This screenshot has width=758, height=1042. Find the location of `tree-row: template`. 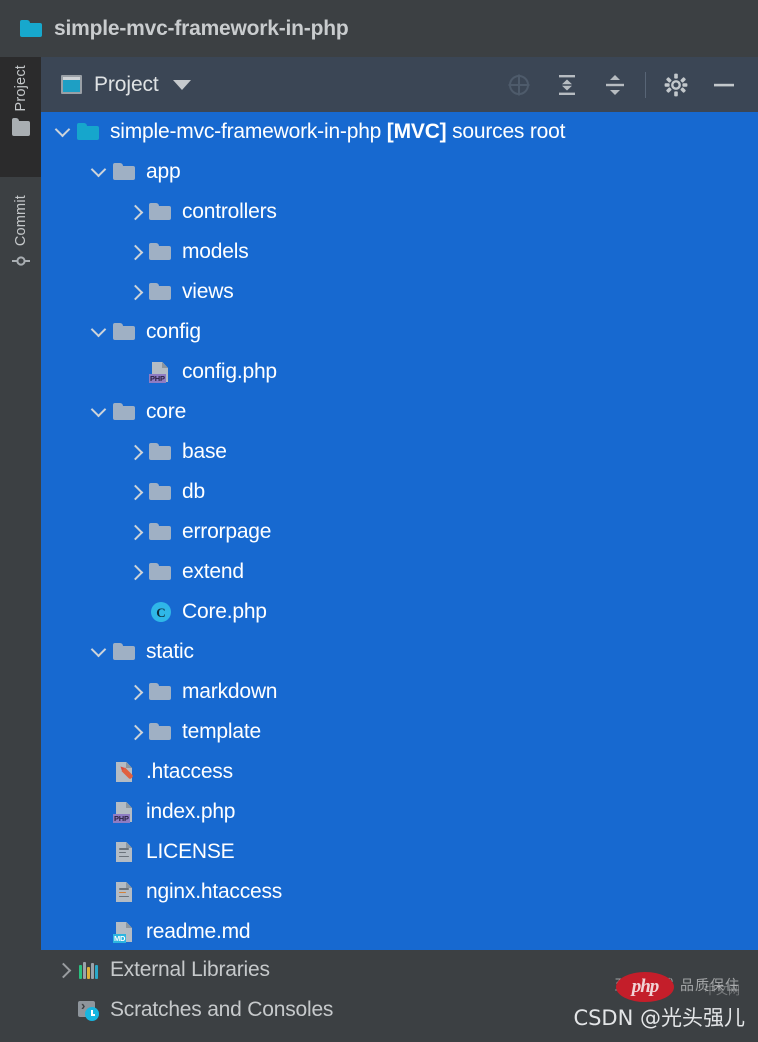

tree-row: template is located at coordinates (399, 732).